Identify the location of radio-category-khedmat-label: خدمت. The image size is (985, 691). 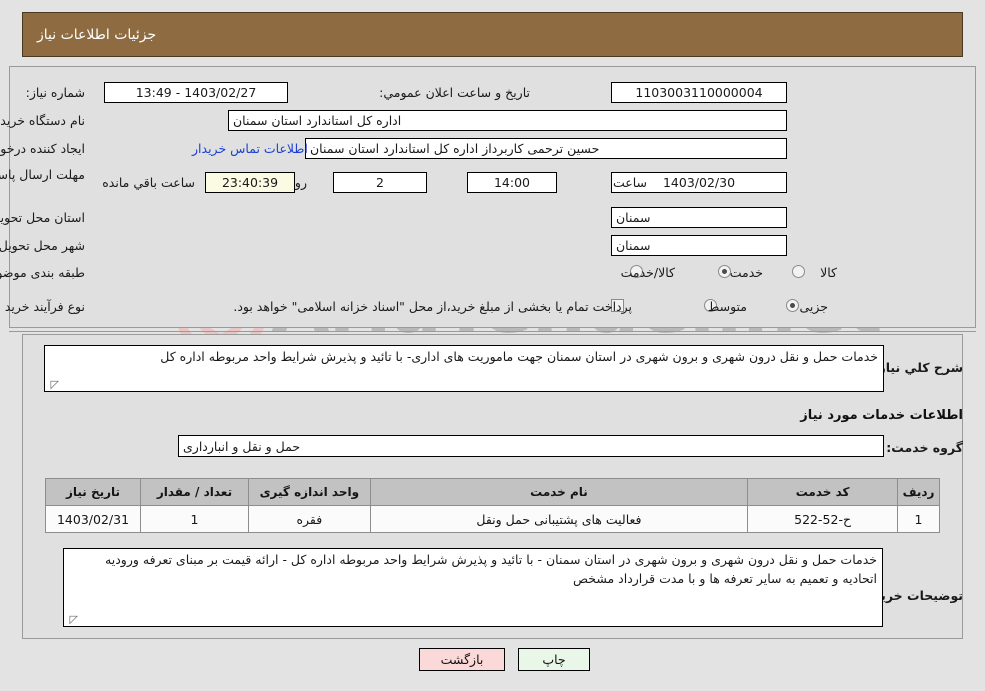
(746, 272).